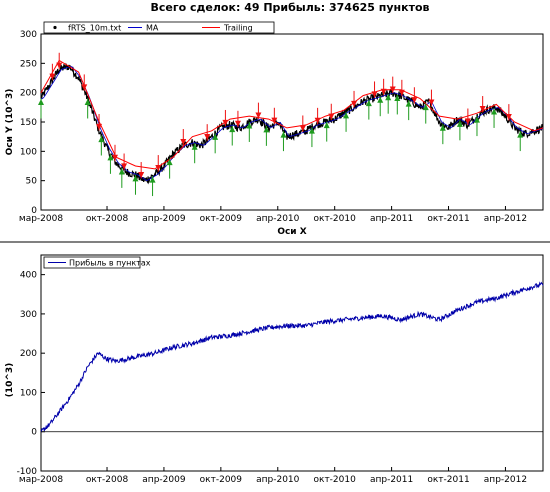  Describe the element at coordinates (107, 219) in the screenshot. I see `top-x-tick-label: окт-2008` at that location.